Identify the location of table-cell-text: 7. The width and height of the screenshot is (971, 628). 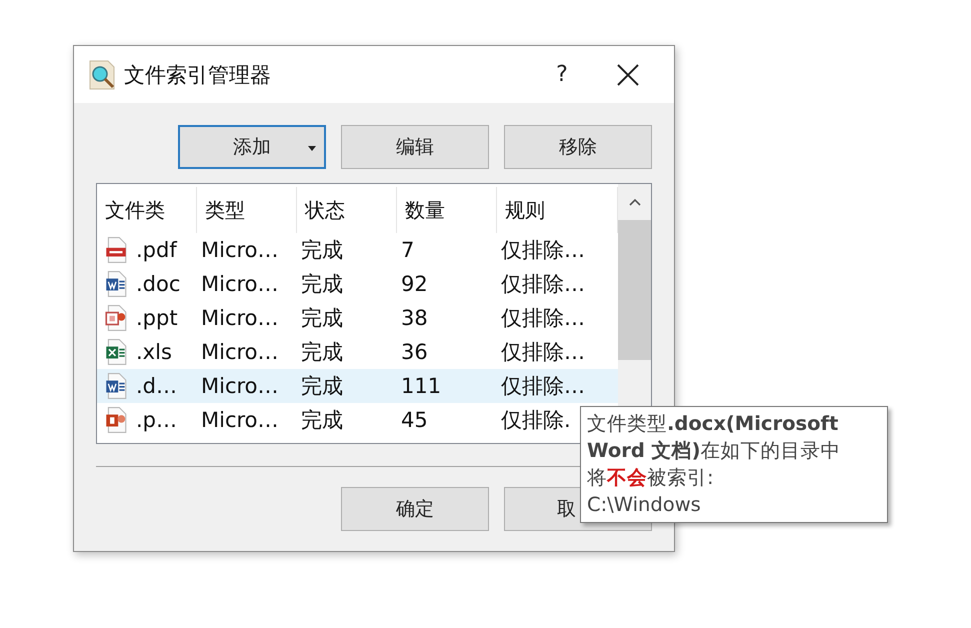
(407, 250).